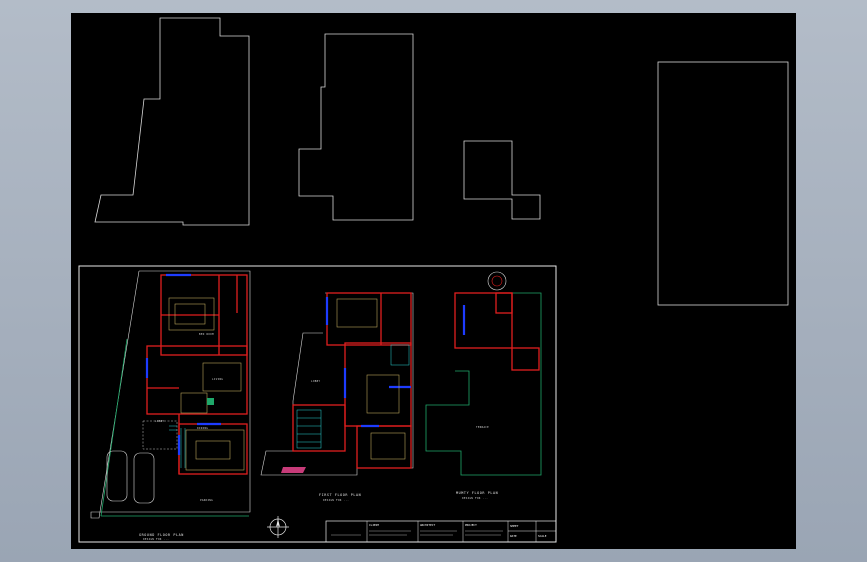  What do you see at coordinates (723, 183) in the screenshot?
I see `massing-outline-block` at bounding box center [723, 183].